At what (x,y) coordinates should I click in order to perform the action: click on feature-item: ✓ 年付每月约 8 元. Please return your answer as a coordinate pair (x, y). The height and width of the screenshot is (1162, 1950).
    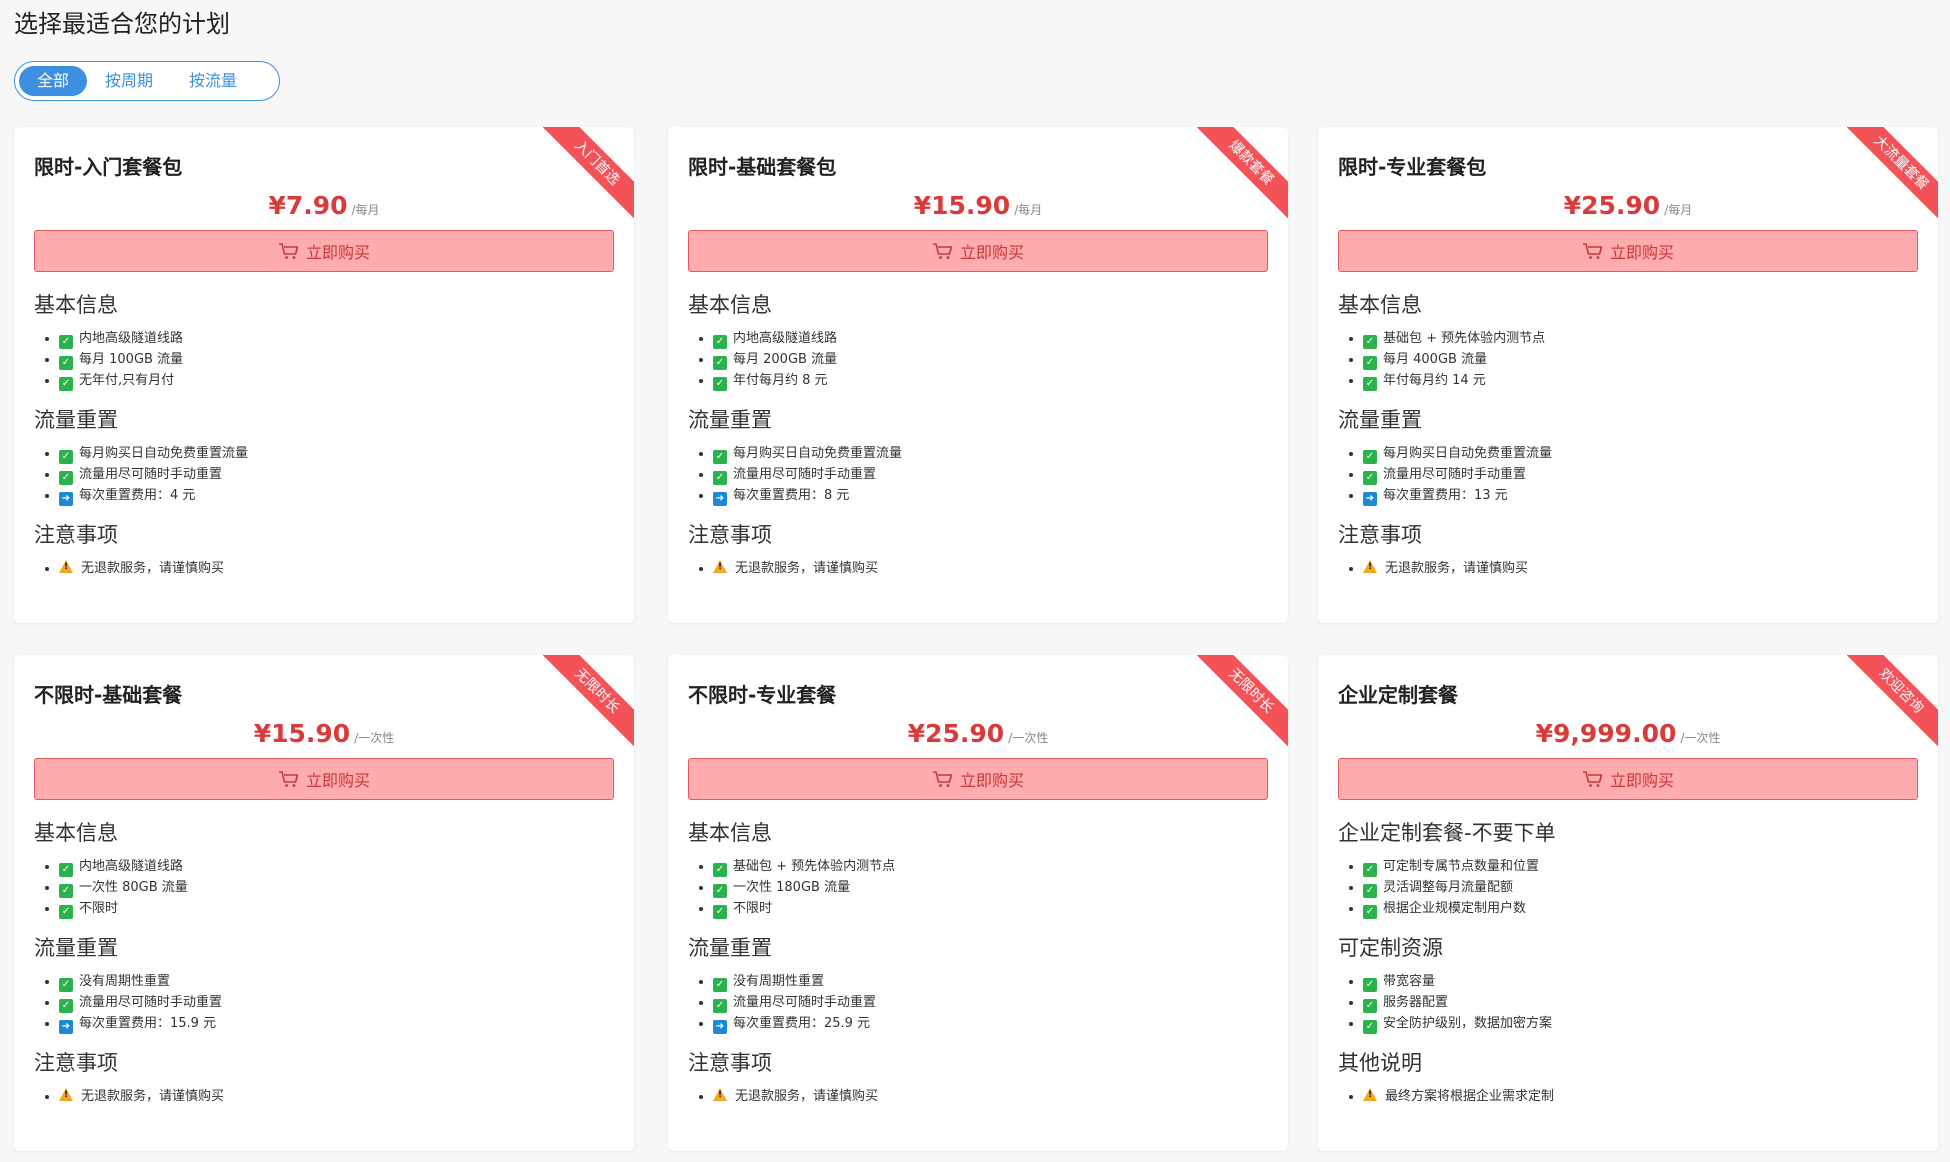
    Looking at the image, I should click on (990, 380).